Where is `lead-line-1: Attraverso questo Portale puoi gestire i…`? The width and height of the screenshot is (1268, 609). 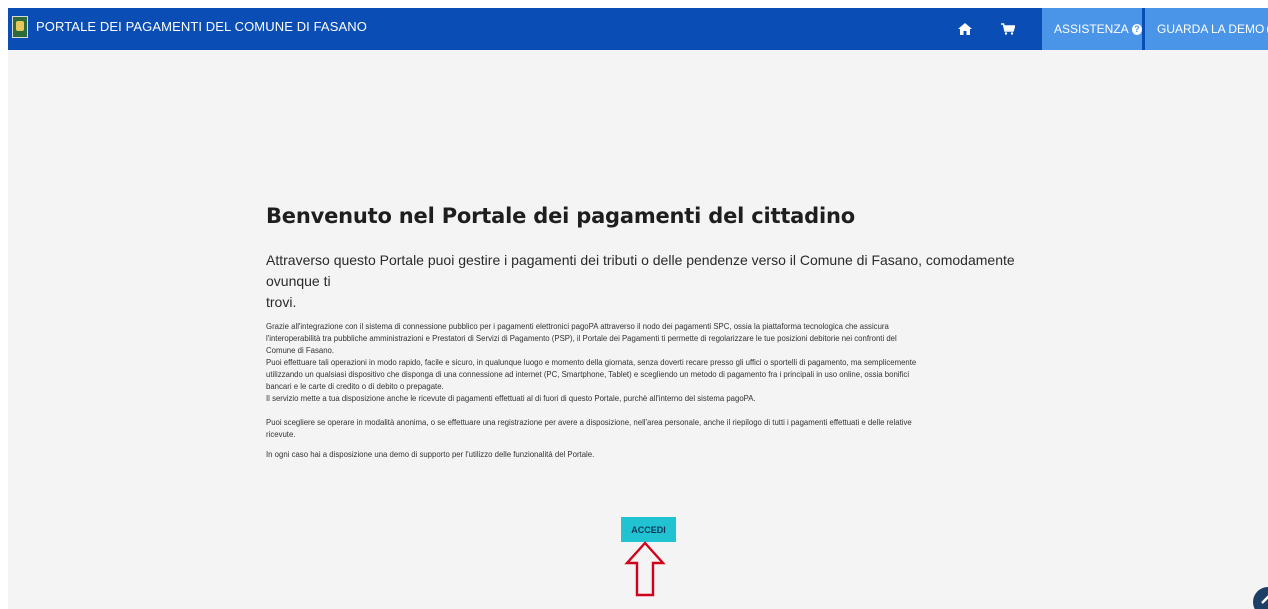
lead-line-1: Attraverso questo Portale puoi gestire i… is located at coordinates (640, 270).